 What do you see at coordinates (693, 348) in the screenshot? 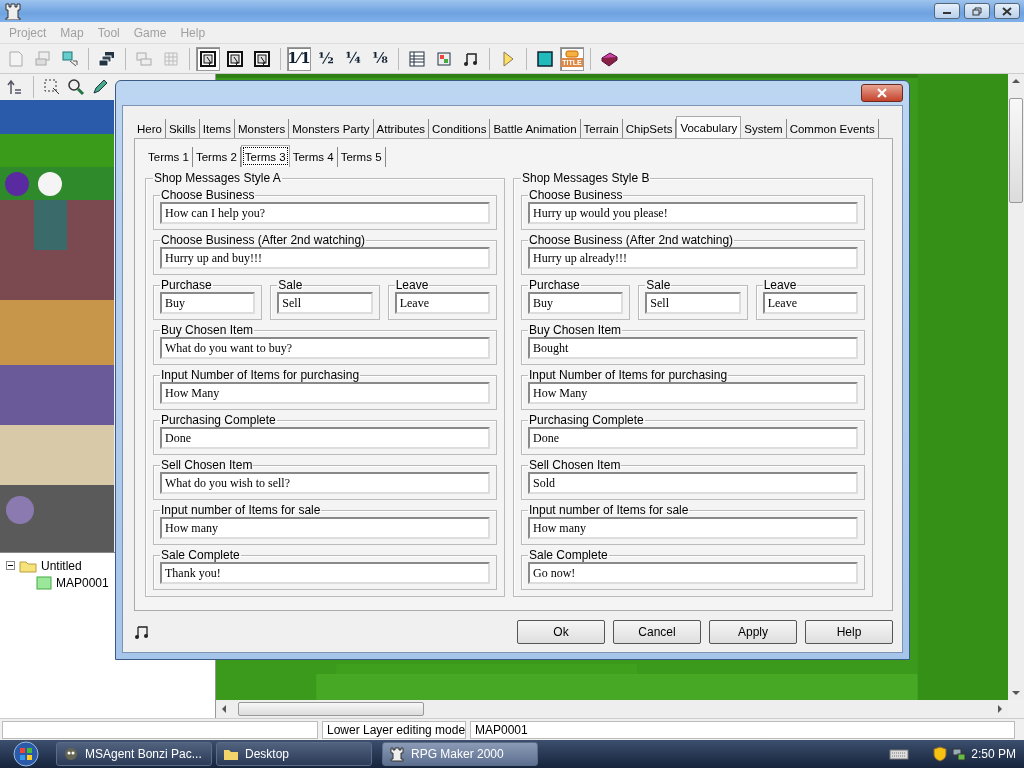
I see `text-field: Bought` at bounding box center [693, 348].